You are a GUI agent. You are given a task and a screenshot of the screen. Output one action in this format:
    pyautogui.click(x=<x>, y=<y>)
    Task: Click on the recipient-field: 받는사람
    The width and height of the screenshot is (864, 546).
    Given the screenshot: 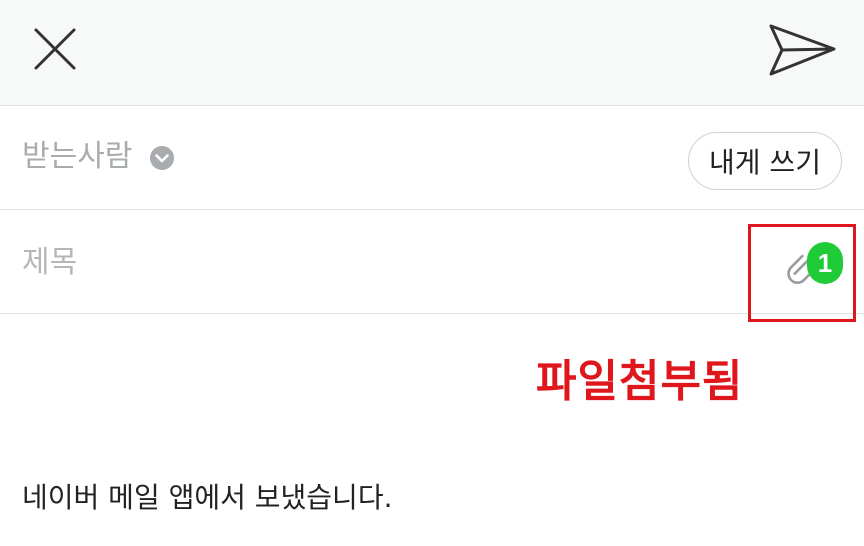 What is the action you would take?
    pyautogui.click(x=77, y=157)
    